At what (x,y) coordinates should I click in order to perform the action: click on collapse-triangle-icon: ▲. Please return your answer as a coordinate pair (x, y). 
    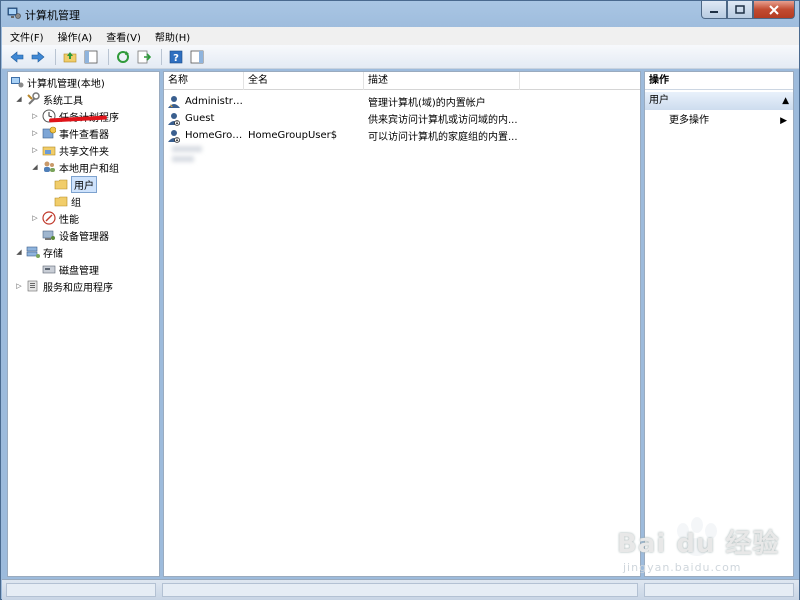
    Looking at the image, I should click on (785, 101).